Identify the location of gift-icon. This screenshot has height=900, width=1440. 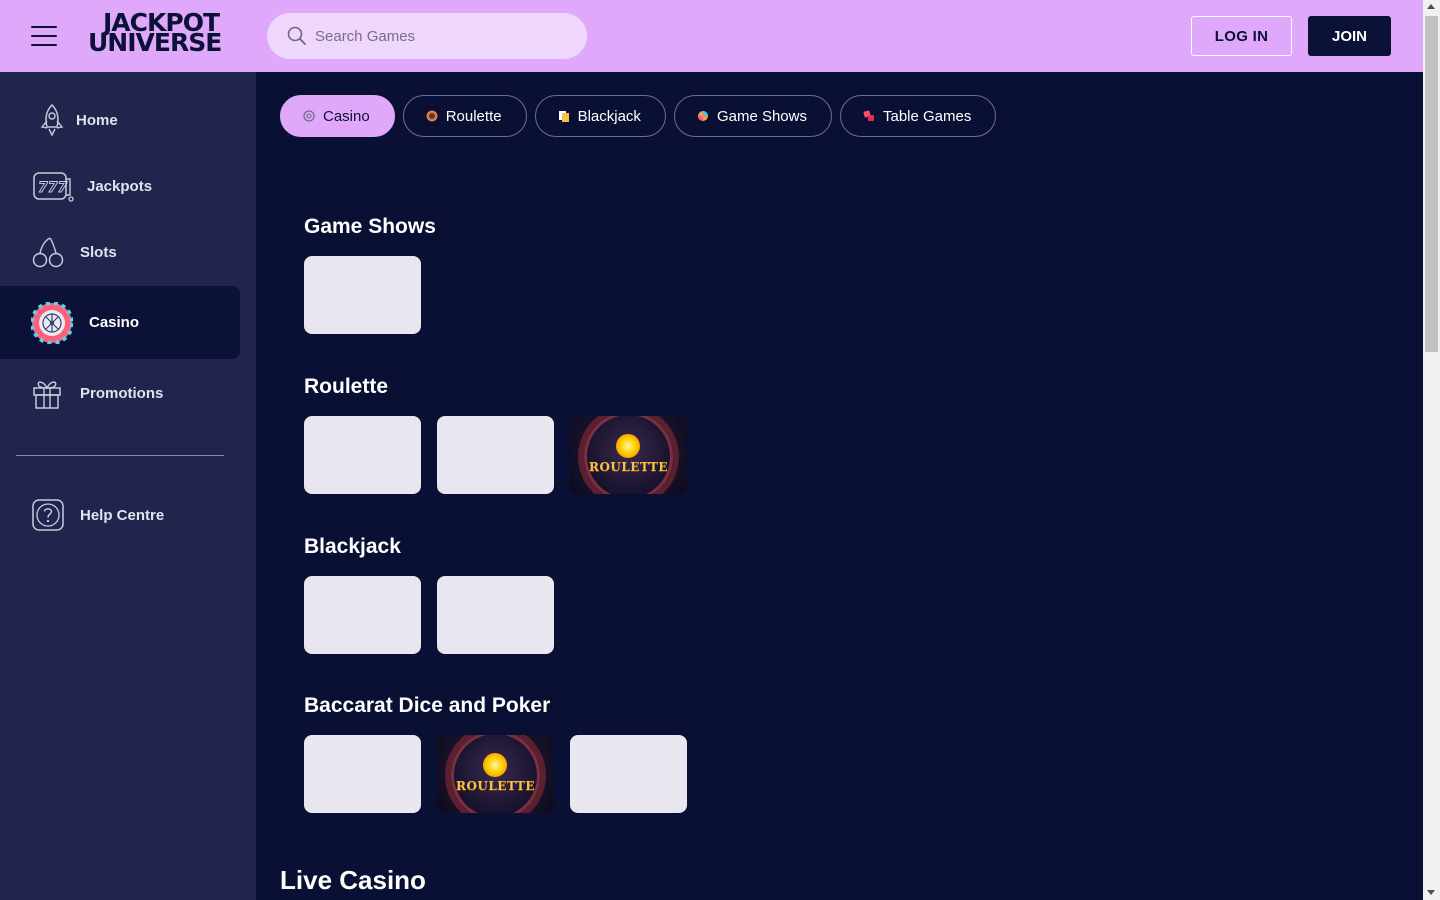
(47, 393).